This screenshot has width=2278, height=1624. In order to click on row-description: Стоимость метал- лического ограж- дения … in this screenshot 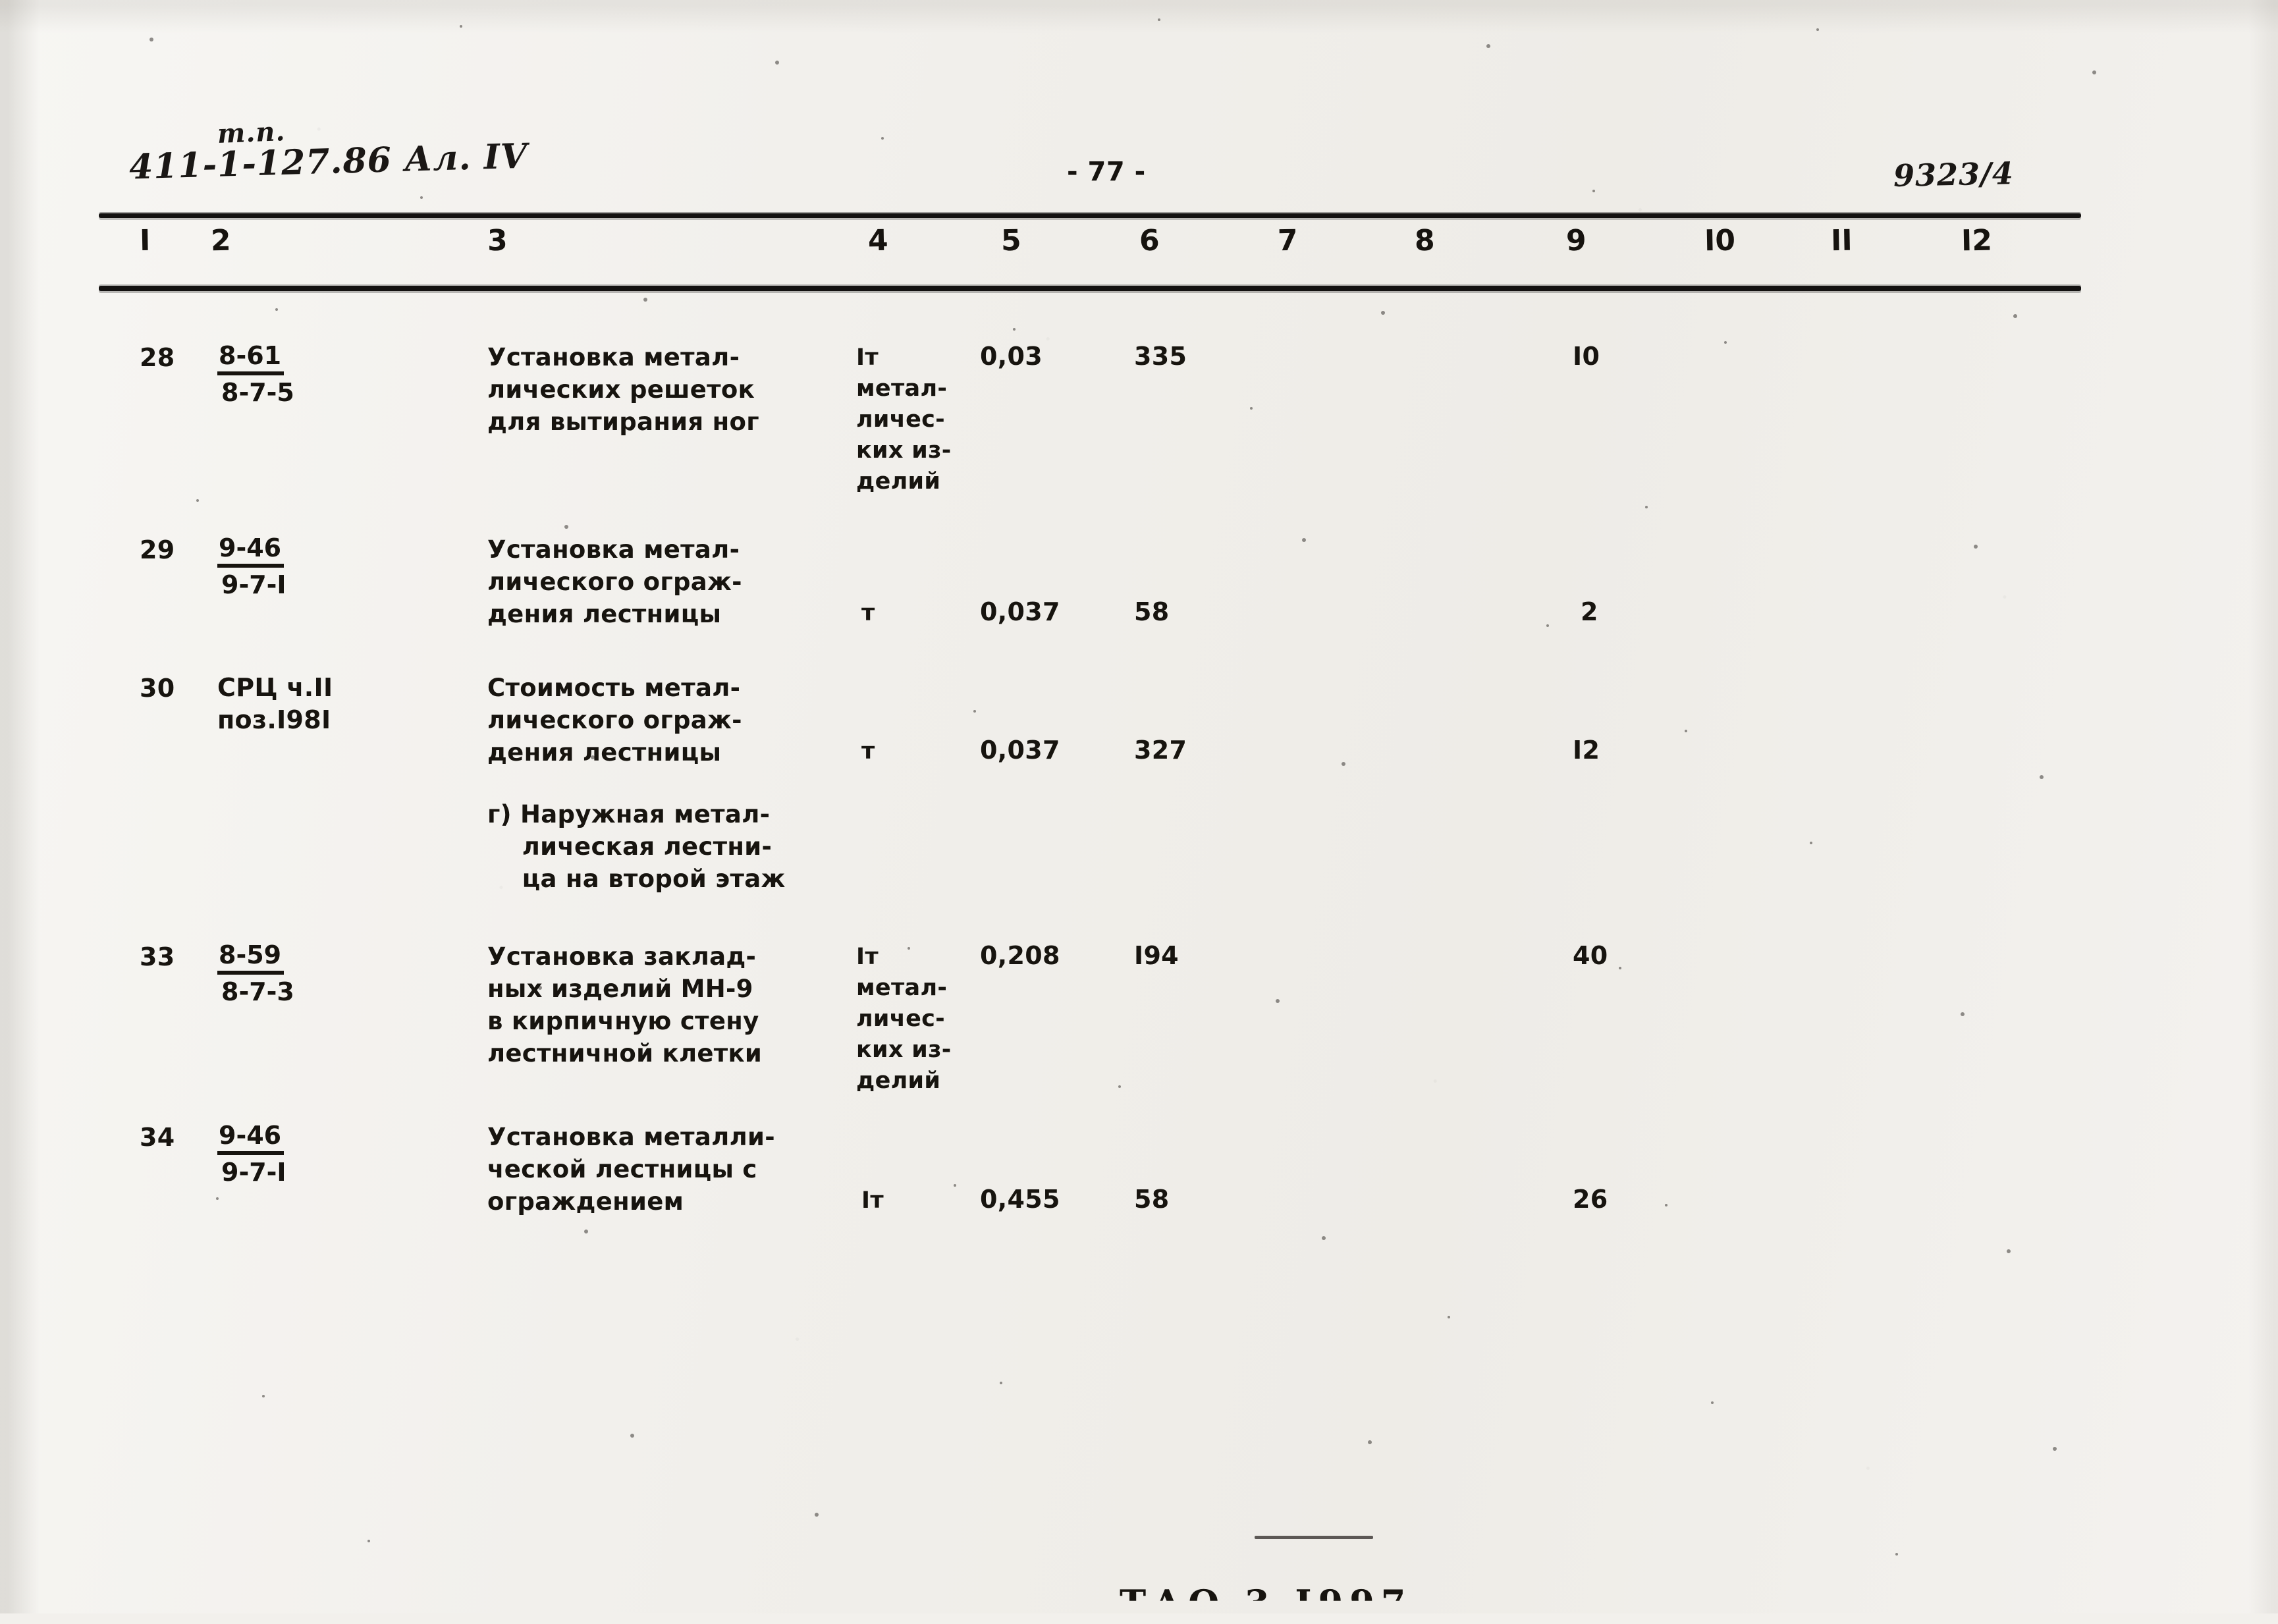, I will do `click(614, 720)`.